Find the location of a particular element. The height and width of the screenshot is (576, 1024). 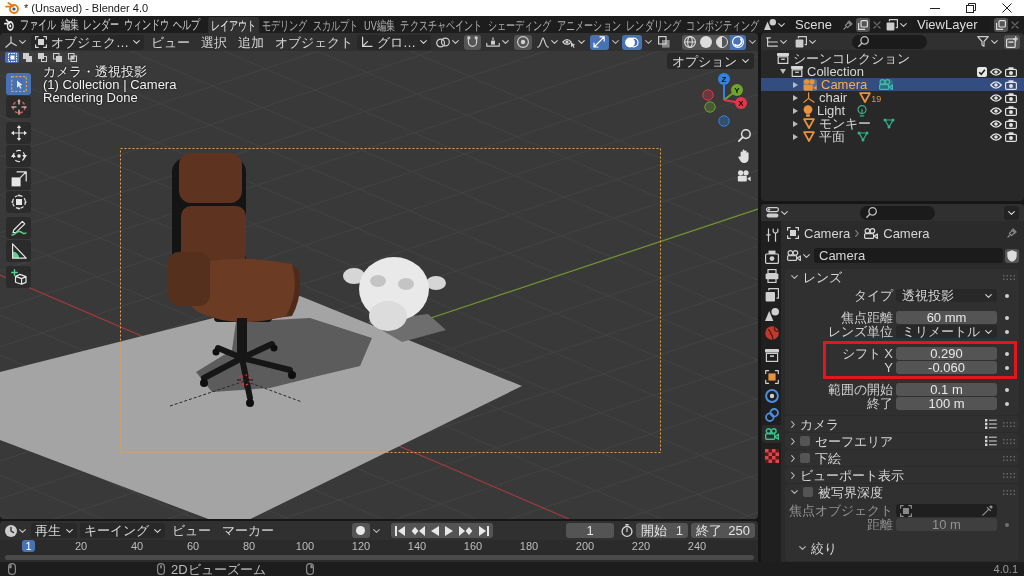

menu-item: レンダー is located at coordinates (101, 24).